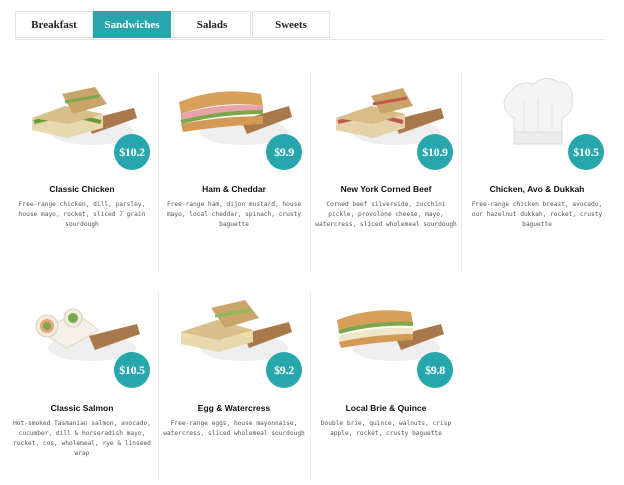 Image resolution: width=624 pixels, height=485 pixels. I want to click on price-badge: $9.8, so click(435, 370).